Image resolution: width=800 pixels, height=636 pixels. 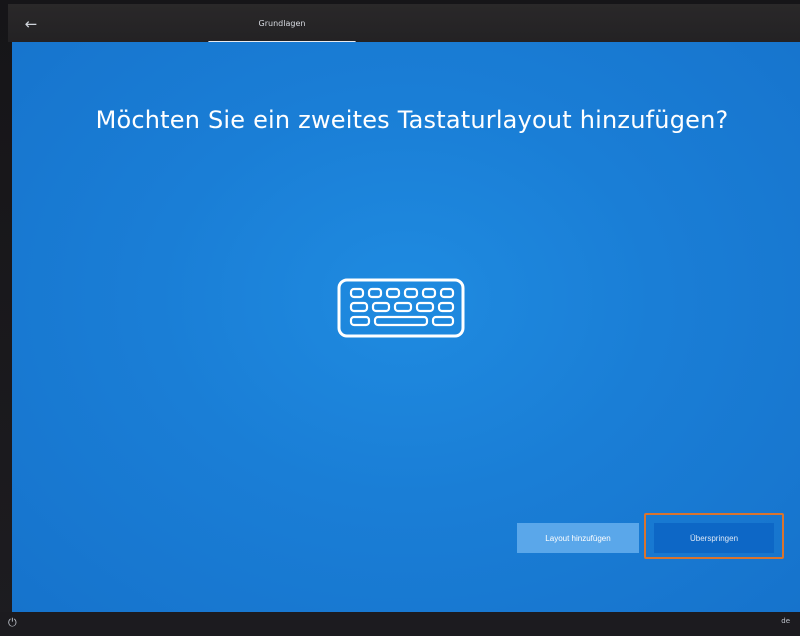 What do you see at coordinates (785, 621) in the screenshot?
I see `language-indicator: de` at bounding box center [785, 621].